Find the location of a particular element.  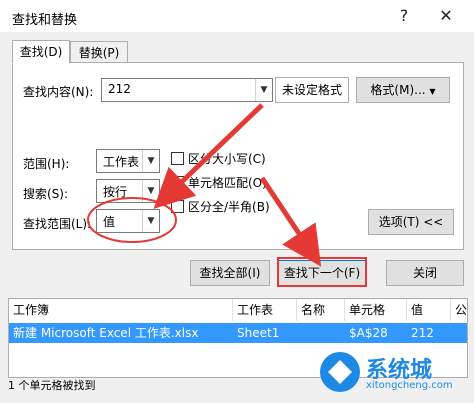

match-width-checkbox: 区分全/半角(B) is located at coordinates (220, 206).